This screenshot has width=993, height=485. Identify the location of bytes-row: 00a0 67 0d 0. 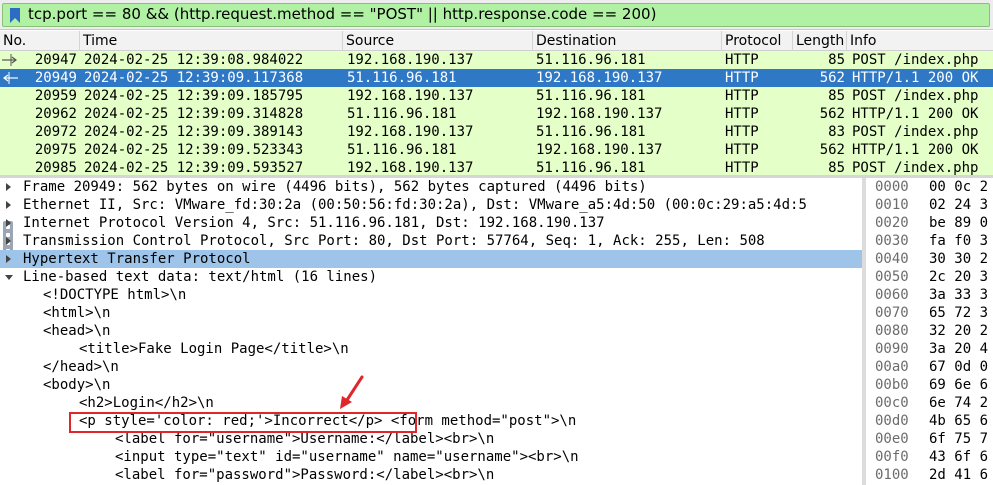
(929, 367).